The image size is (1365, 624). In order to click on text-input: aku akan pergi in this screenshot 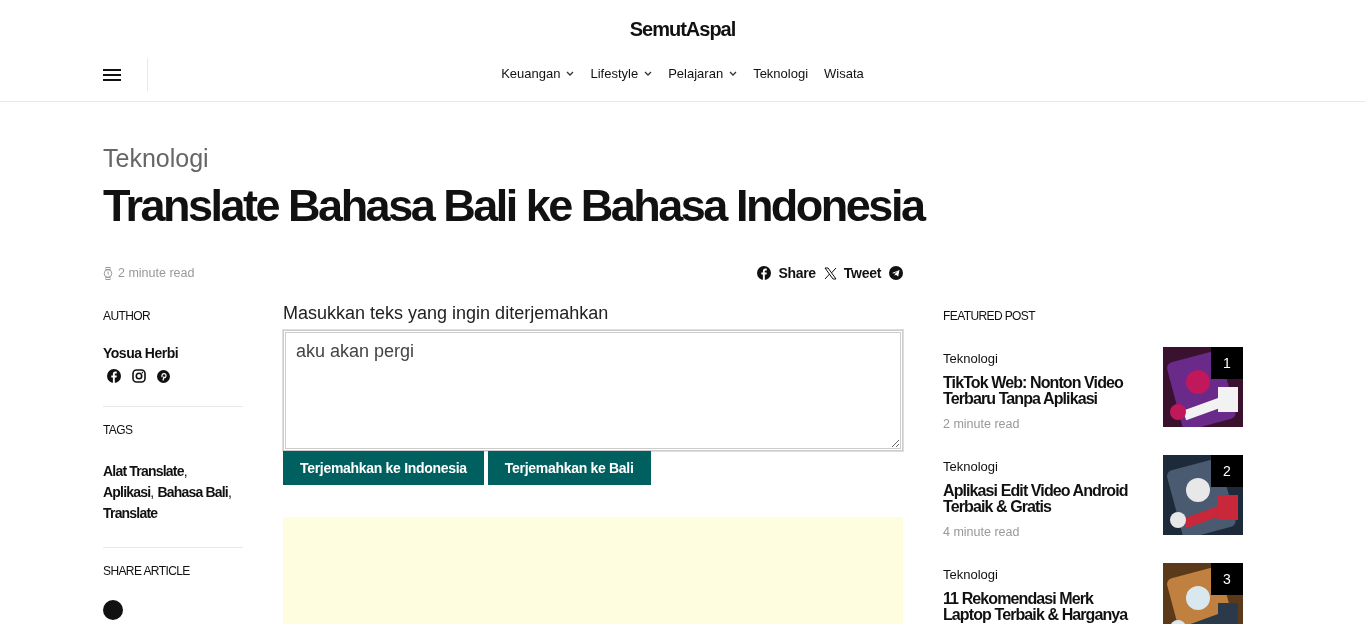, I will do `click(593, 390)`.